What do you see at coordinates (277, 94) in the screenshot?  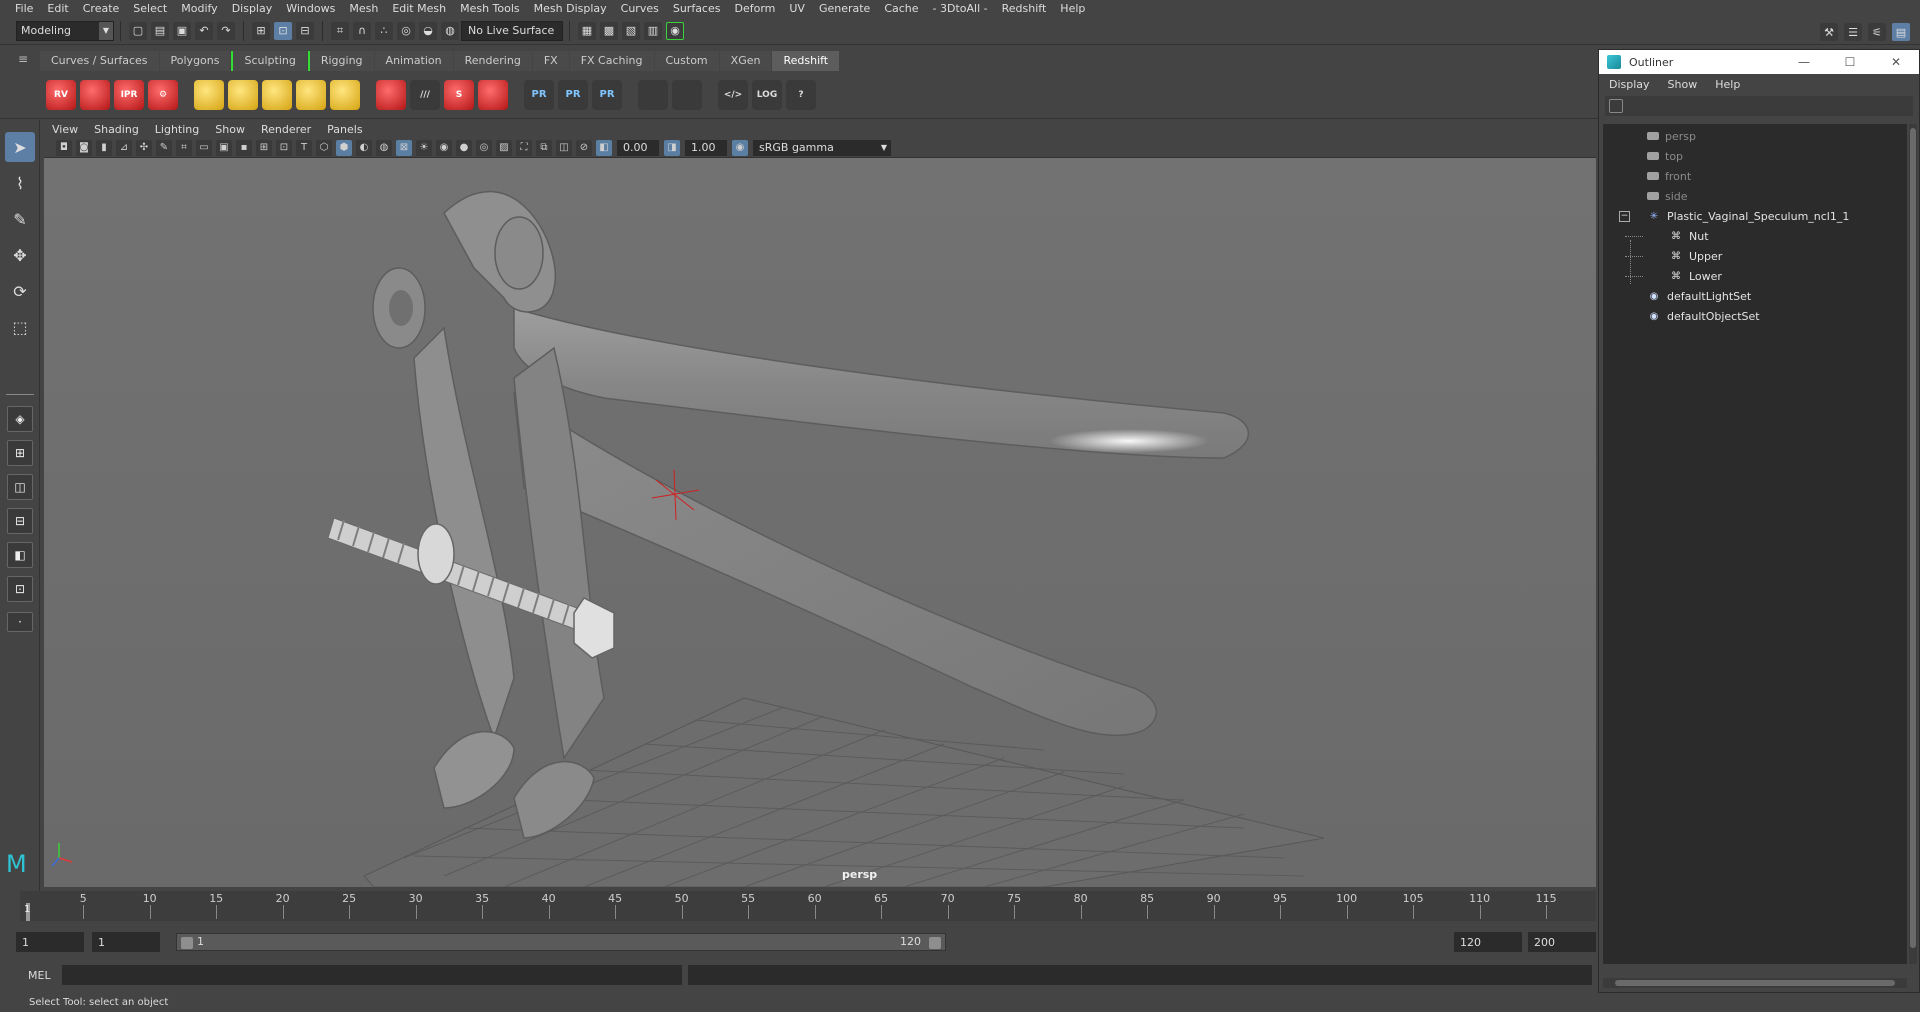 I see `cone-light-icon` at bounding box center [277, 94].